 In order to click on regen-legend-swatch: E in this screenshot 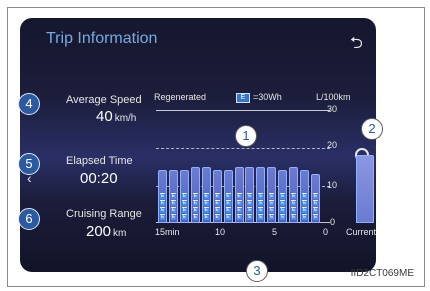, I will do `click(243, 97)`.